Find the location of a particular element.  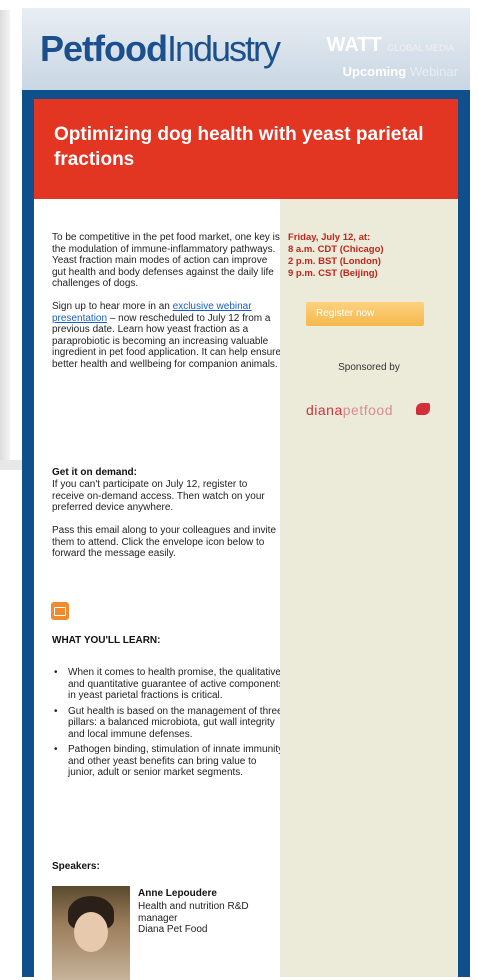

background-panel is located at coordinates (5, 235).